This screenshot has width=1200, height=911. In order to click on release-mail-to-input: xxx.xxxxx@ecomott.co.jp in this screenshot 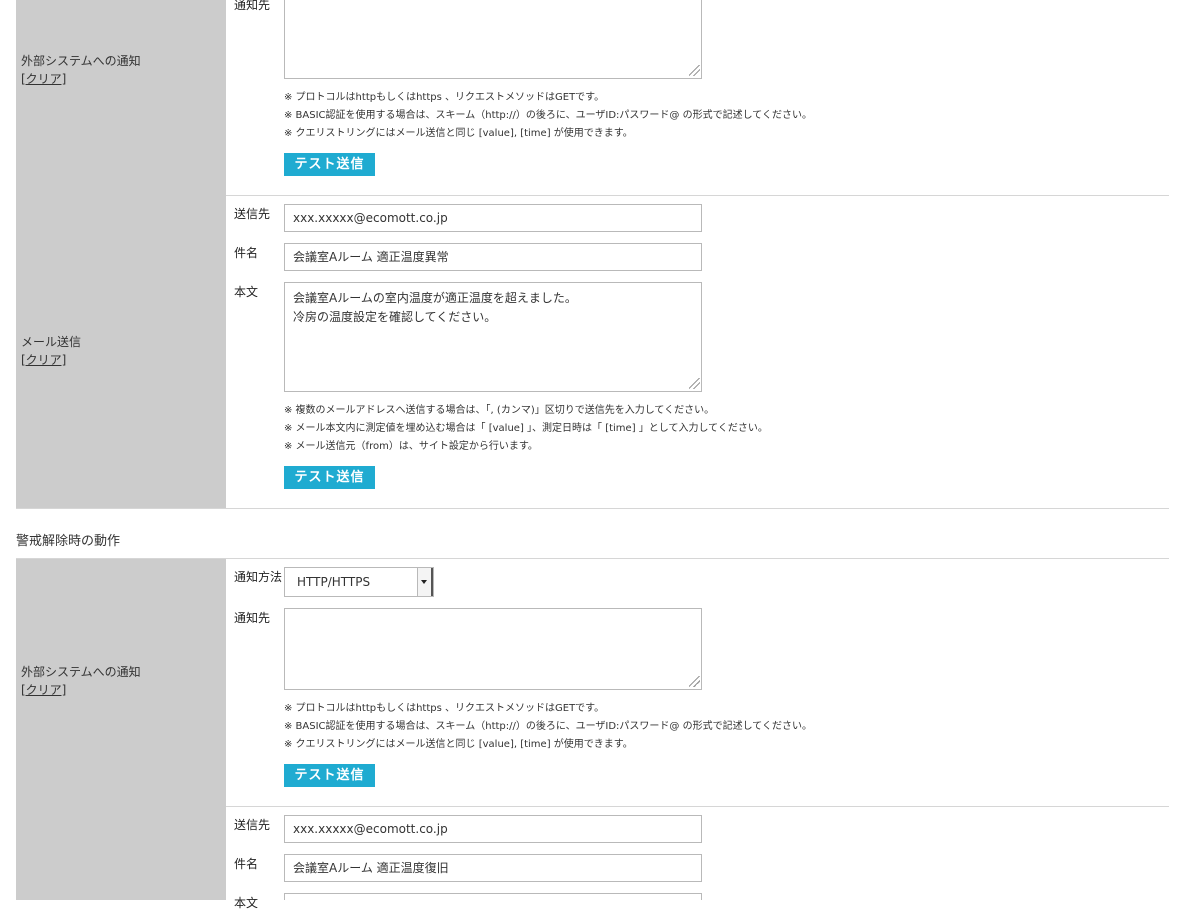, I will do `click(493, 829)`.